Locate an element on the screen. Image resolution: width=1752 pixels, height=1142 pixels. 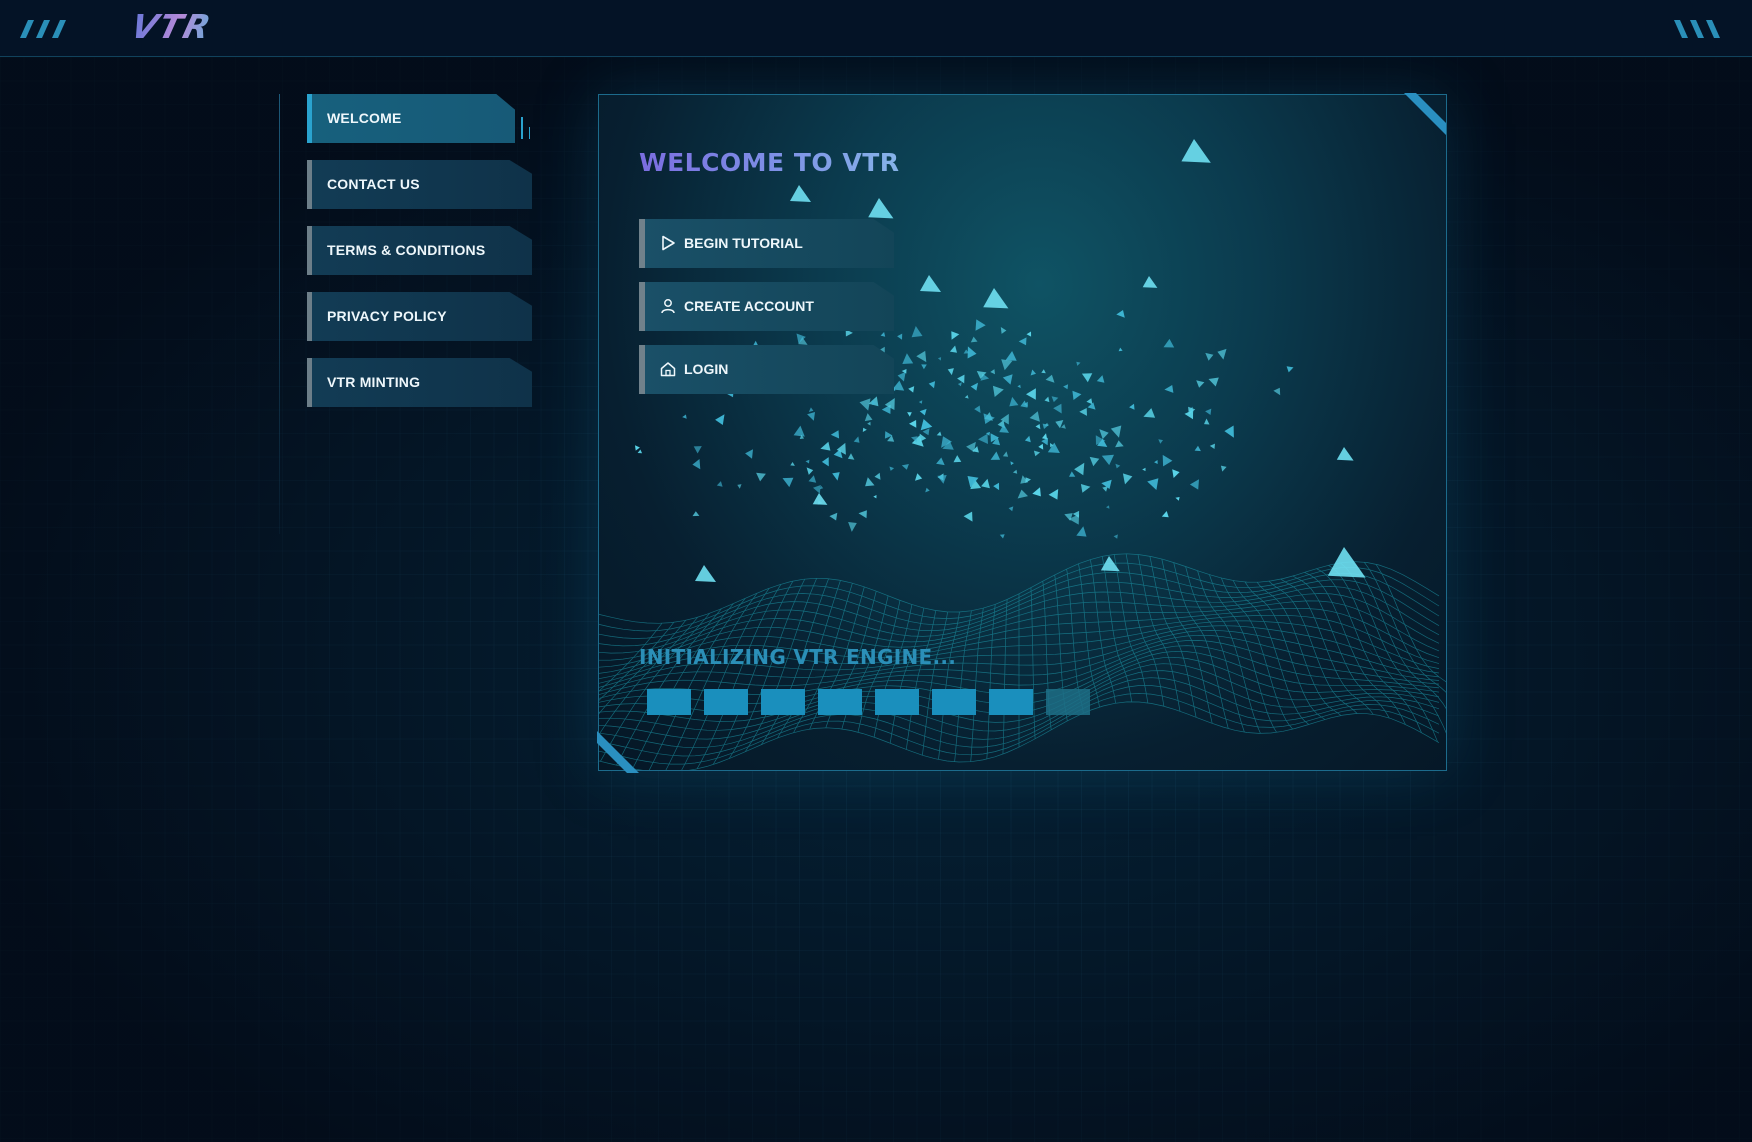
menu-backslashes-icon is located at coordinates (1703, 29).